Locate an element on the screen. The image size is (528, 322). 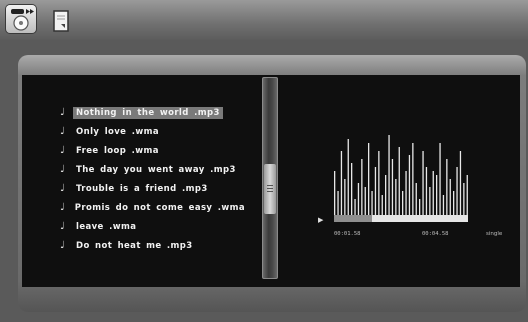
play-marker-icon: ▶ is located at coordinates (321, 220).